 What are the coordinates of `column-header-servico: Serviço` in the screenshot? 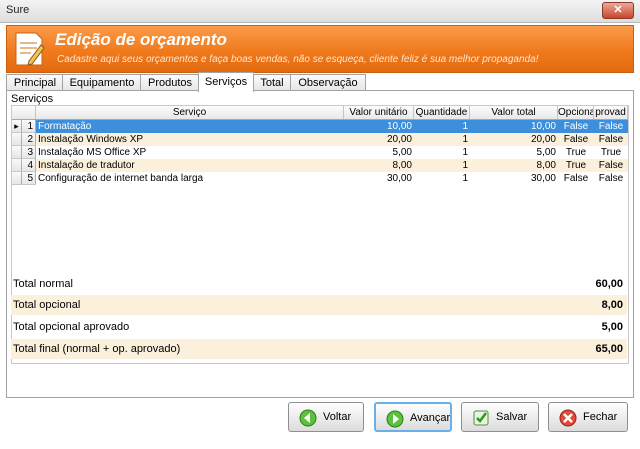 It's located at (190, 112).